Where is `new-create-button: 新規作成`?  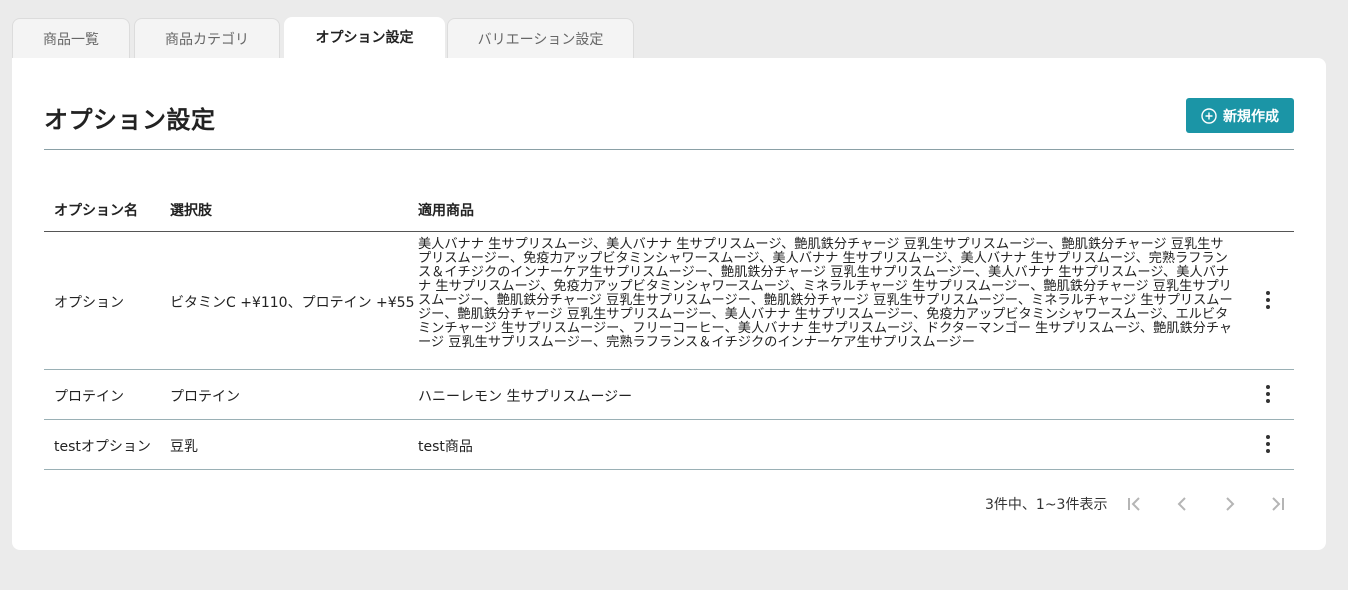 new-create-button: 新規作成 is located at coordinates (1240, 115).